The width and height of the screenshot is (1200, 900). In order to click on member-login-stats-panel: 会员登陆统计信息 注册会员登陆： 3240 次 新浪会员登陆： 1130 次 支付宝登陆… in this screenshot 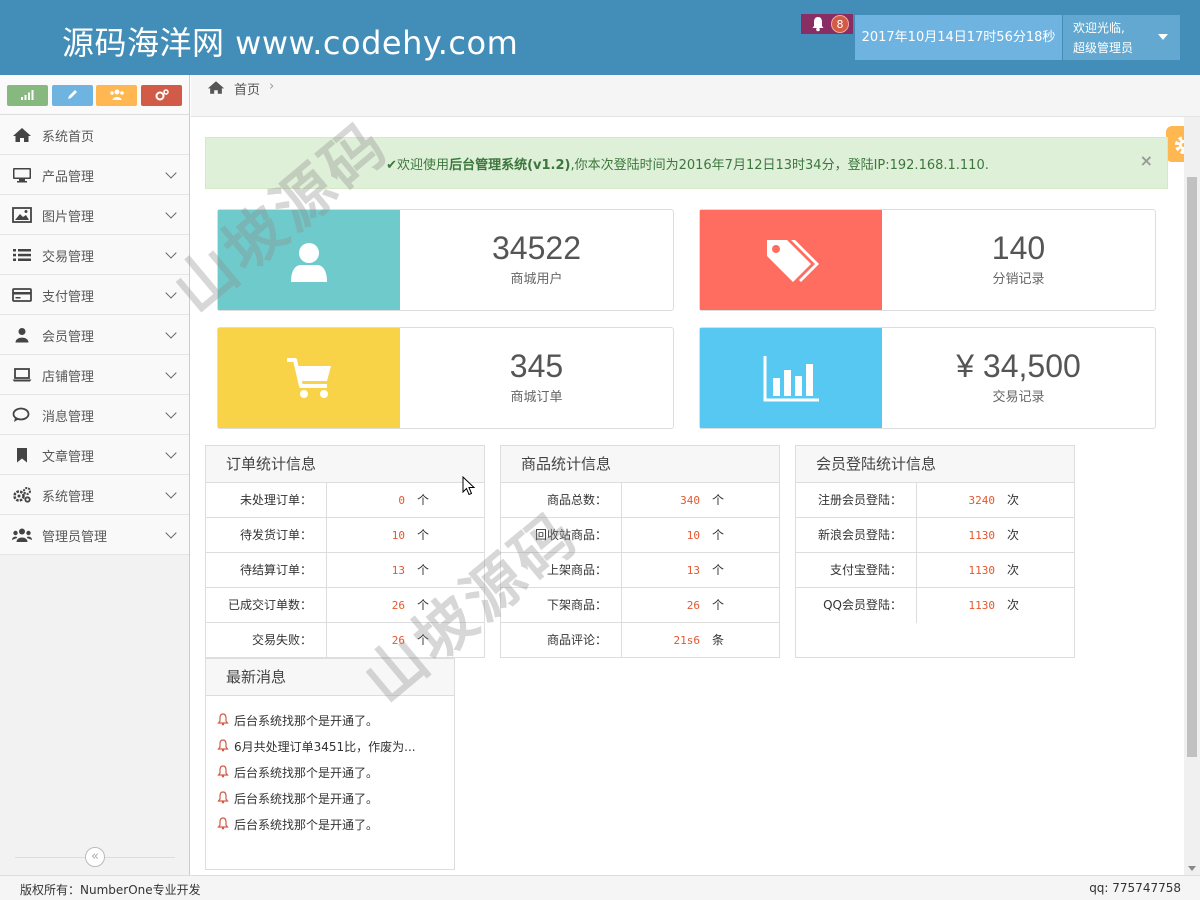, I will do `click(935, 551)`.